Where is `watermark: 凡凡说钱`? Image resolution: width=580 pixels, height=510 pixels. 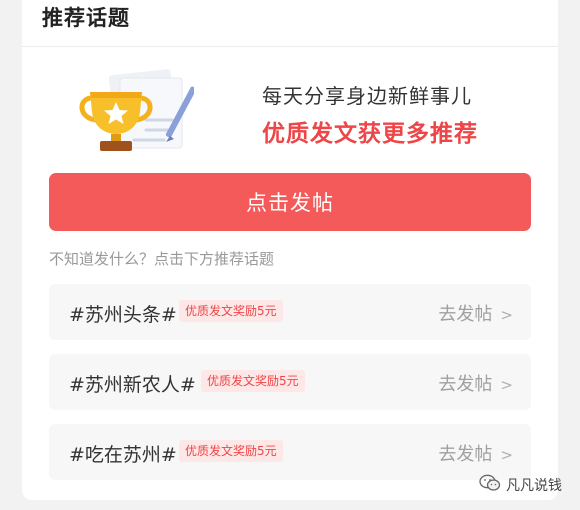 watermark: 凡凡说钱 is located at coordinates (520, 485).